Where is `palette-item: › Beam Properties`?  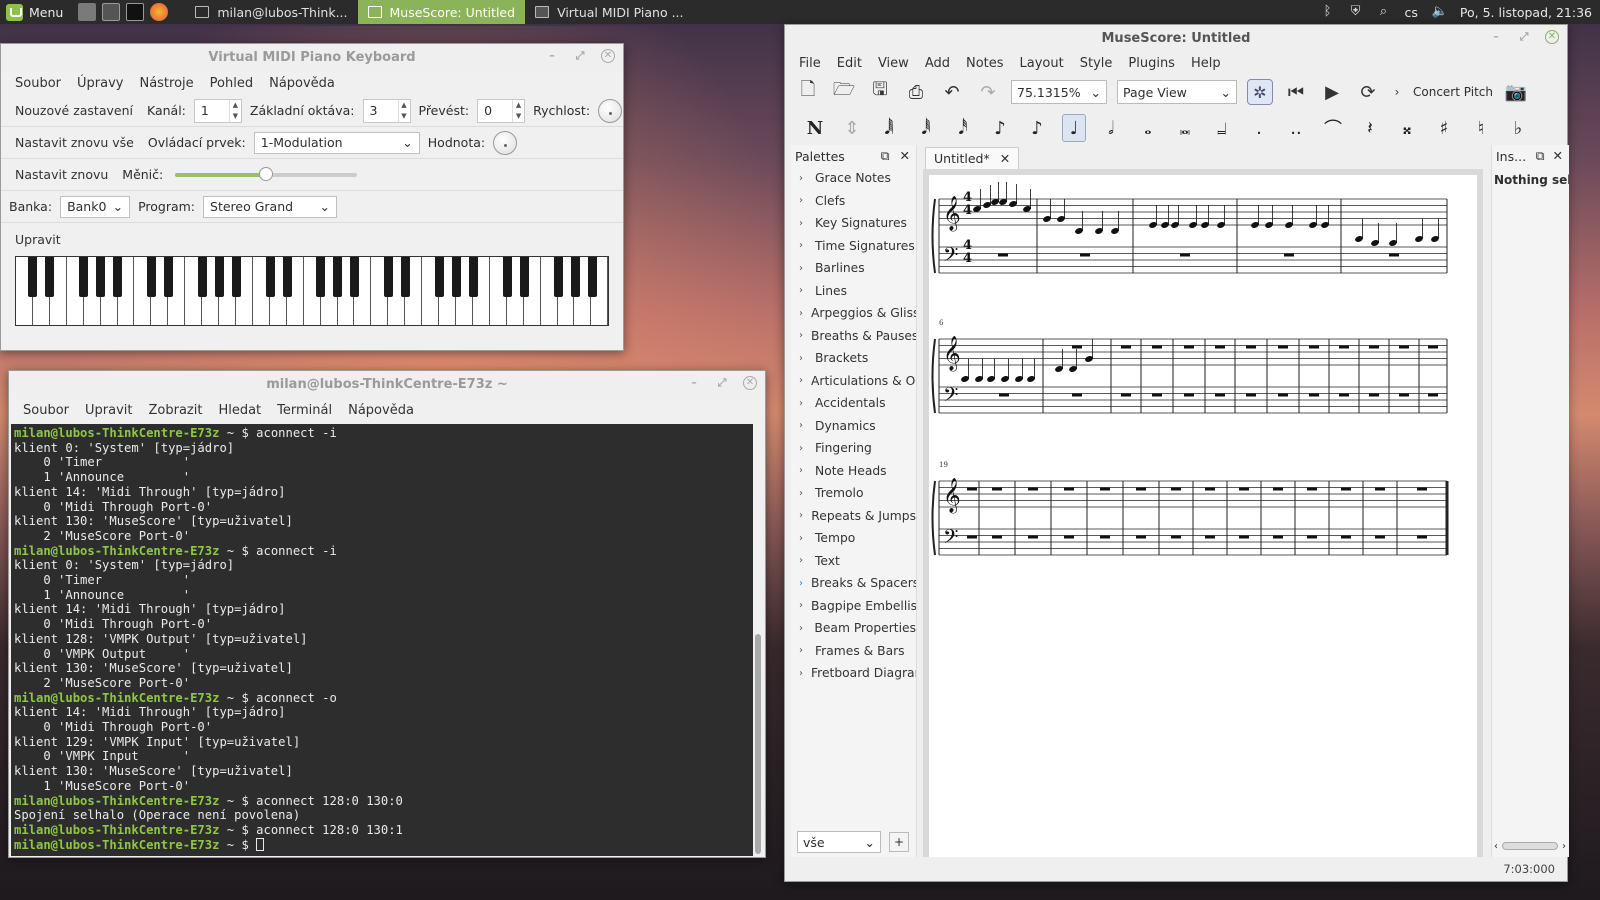
palette-item: › Beam Properties is located at coordinates (853, 628).